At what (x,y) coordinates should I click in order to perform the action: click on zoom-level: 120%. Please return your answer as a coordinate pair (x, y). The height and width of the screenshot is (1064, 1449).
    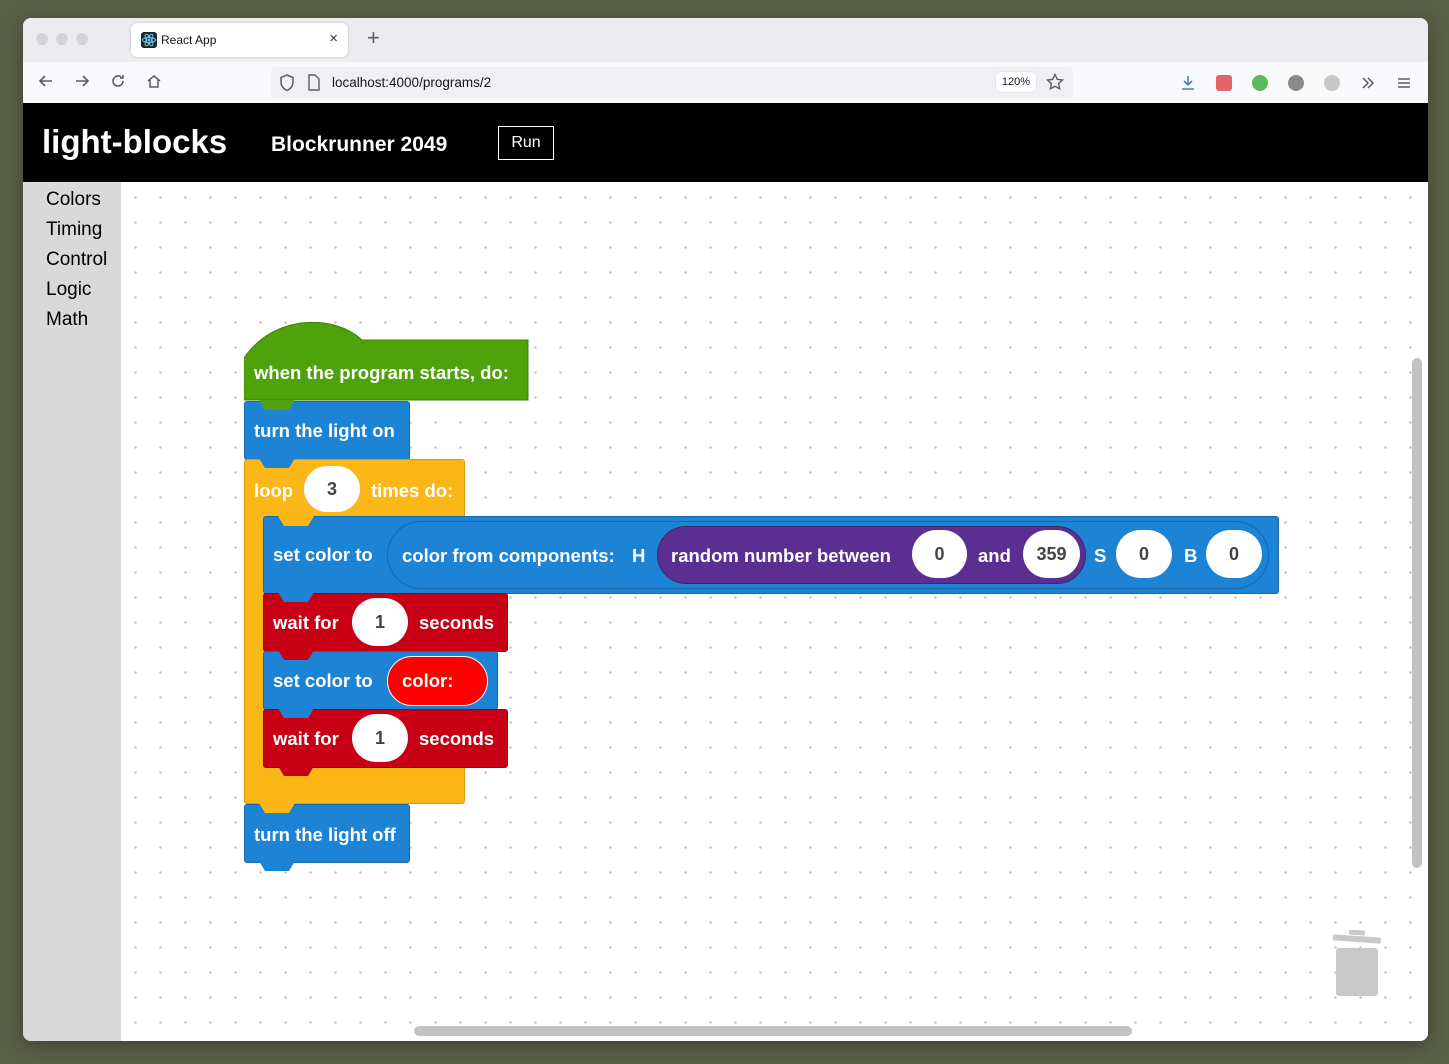
    Looking at the image, I should click on (1016, 82).